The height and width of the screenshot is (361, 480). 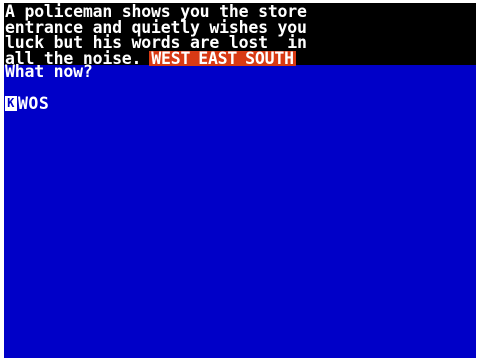 I want to click on exit-east: EAST, so click(x=217, y=58).